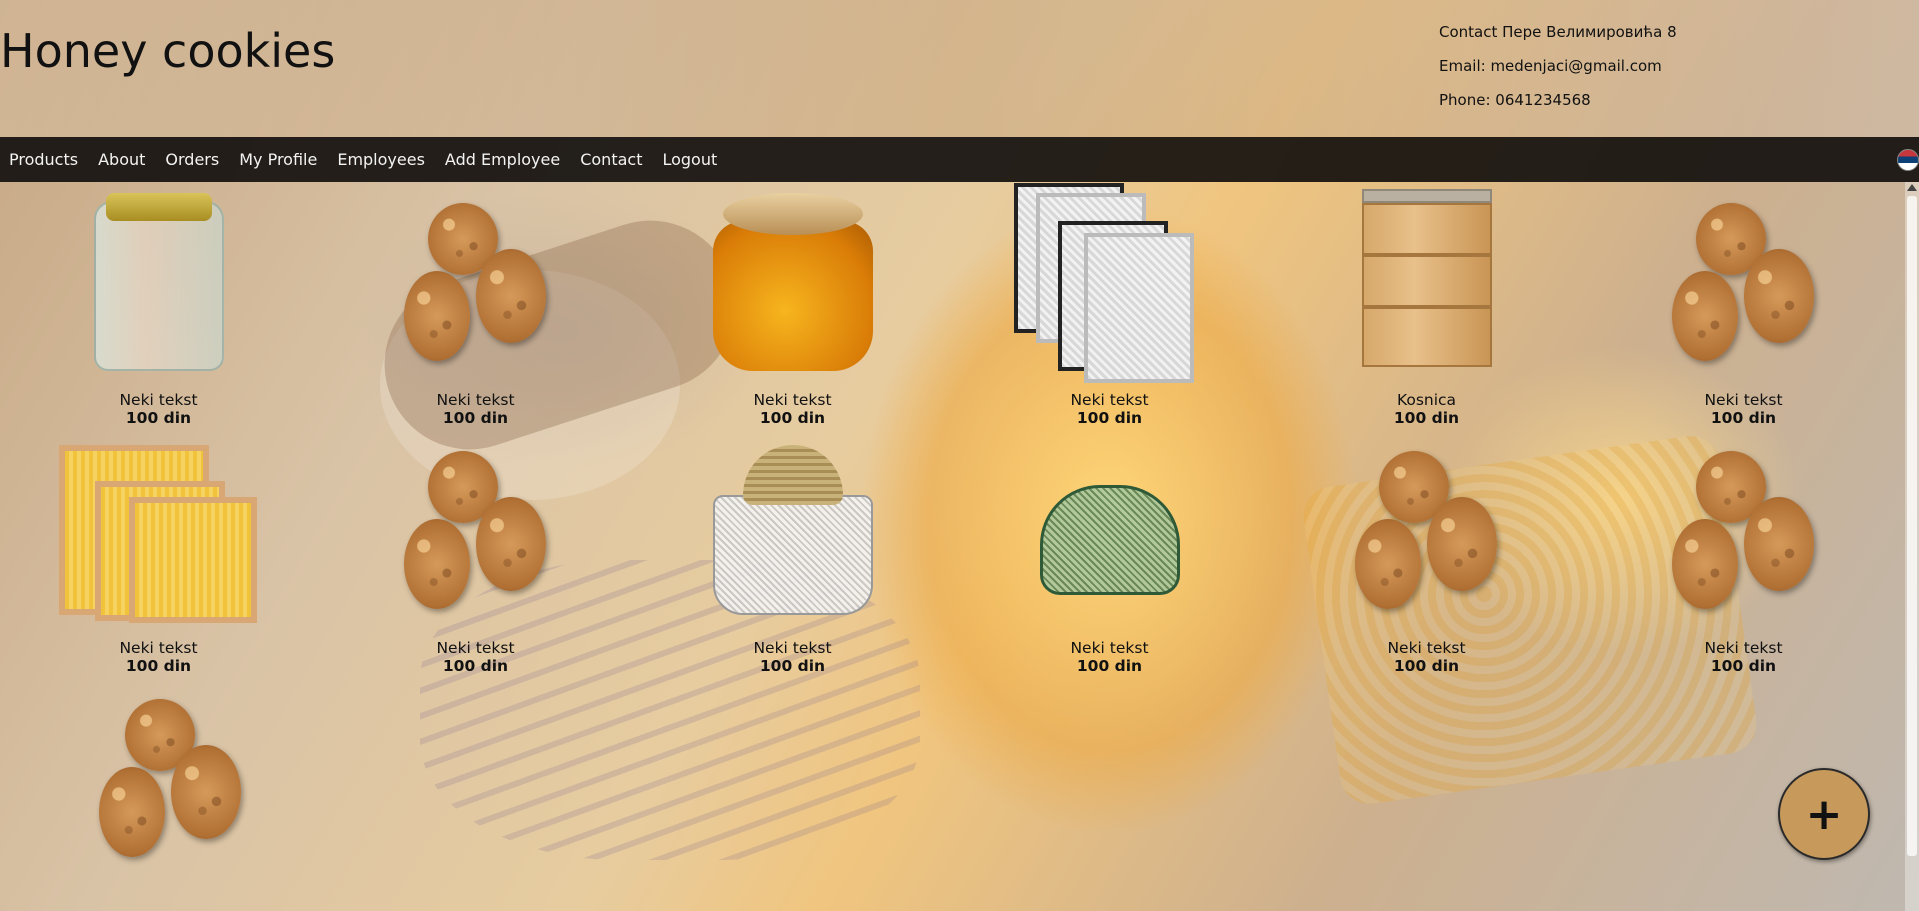  What do you see at coordinates (158, 534) in the screenshot?
I see `hive-frames-yellow-image` at bounding box center [158, 534].